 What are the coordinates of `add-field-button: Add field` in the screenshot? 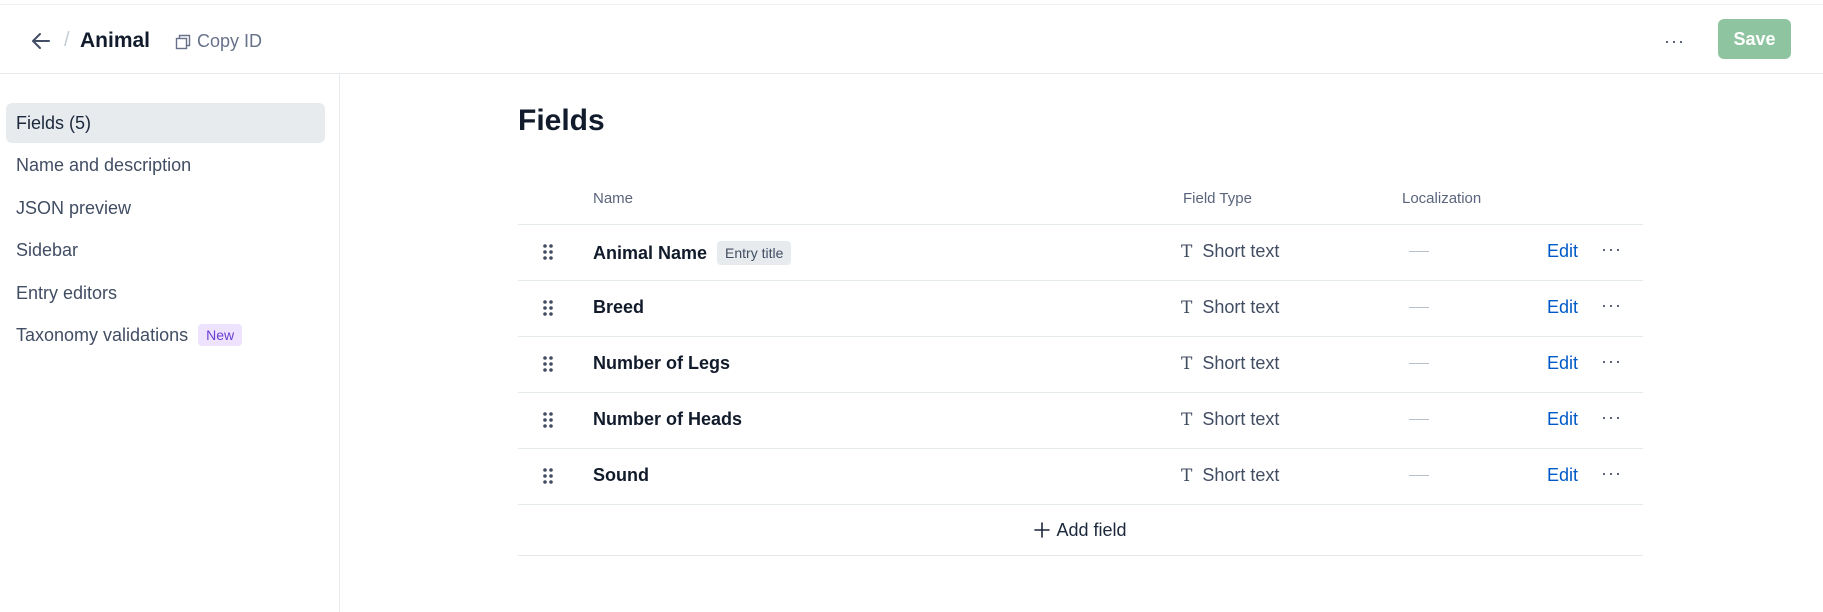 It's located at (1080, 530).